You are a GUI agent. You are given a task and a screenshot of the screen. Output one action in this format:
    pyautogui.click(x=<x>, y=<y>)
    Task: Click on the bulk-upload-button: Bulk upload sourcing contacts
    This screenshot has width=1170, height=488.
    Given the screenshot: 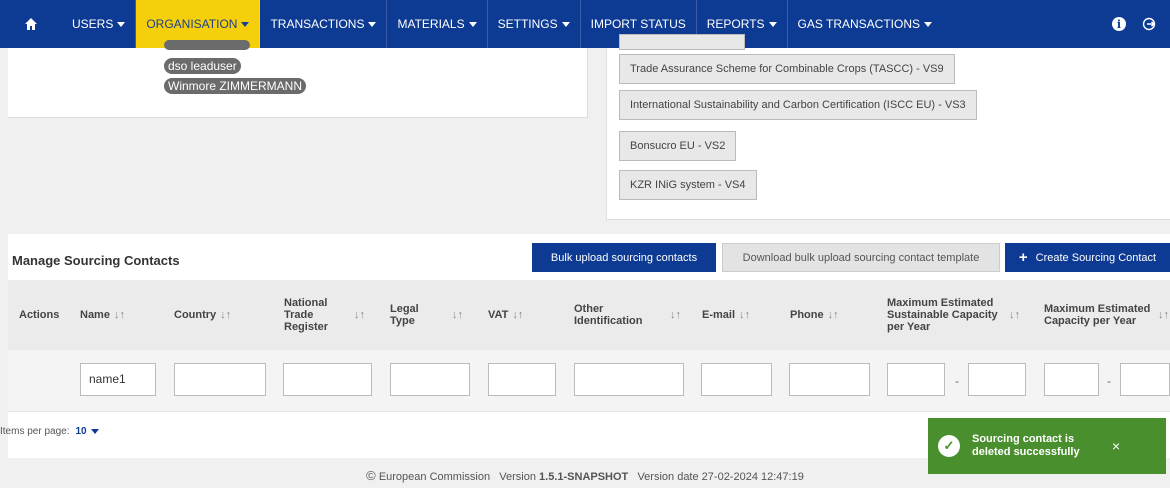 What is the action you would take?
    pyautogui.click(x=624, y=257)
    